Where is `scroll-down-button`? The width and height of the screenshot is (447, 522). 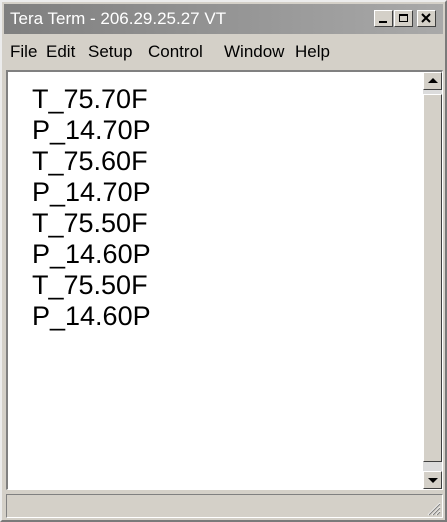
scroll-down-button is located at coordinates (432, 480).